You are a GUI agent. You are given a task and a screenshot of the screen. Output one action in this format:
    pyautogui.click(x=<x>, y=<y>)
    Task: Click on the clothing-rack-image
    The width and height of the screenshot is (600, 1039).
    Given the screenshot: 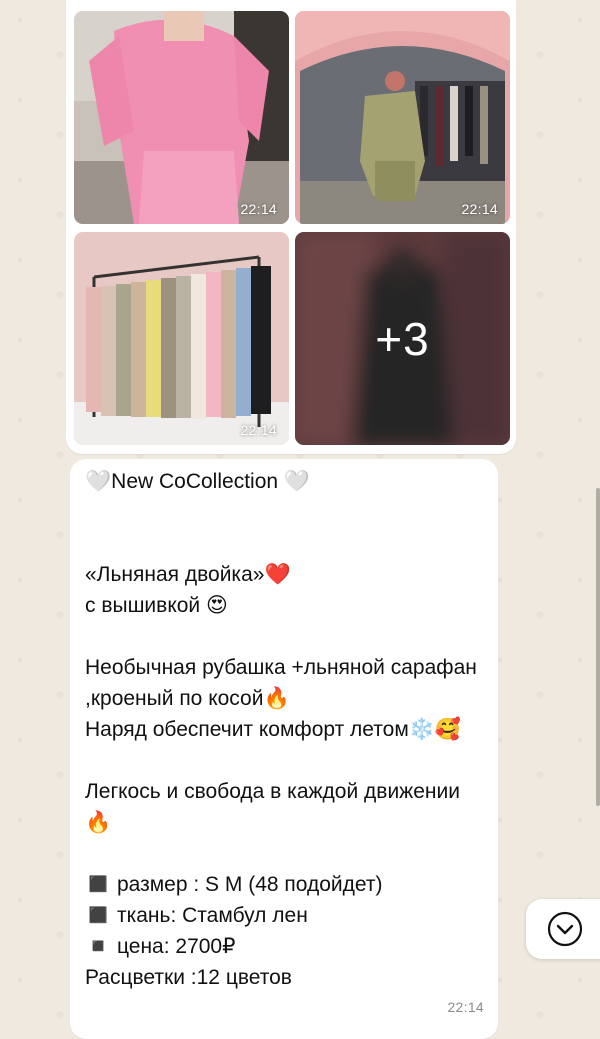 What is the action you would take?
    pyautogui.click(x=181, y=338)
    